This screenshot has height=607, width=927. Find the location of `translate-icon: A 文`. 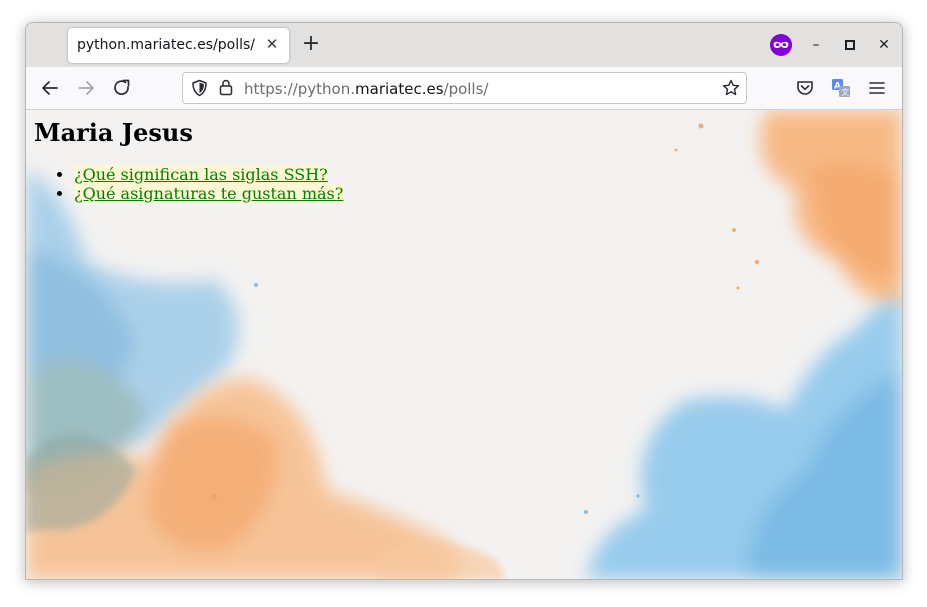

translate-icon: A 文 is located at coordinates (841, 88).